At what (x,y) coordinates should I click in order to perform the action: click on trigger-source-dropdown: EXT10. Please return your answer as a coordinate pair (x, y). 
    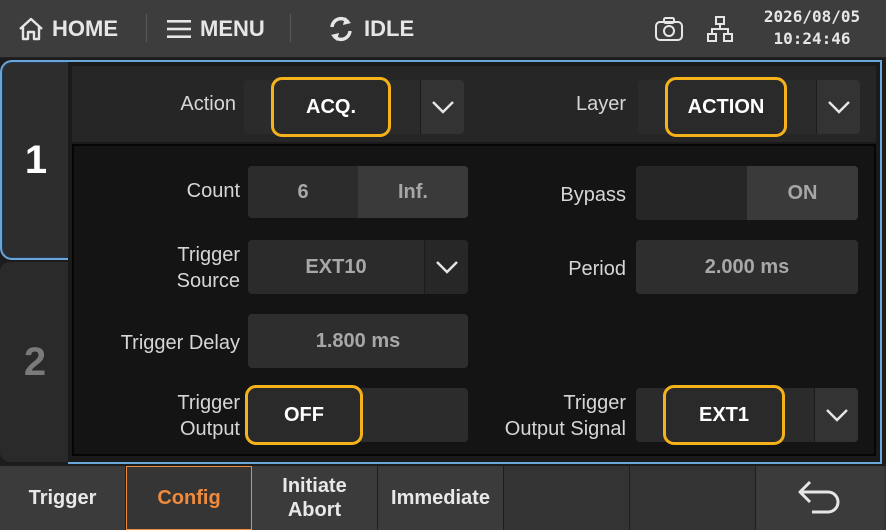
    Looking at the image, I should click on (358, 267).